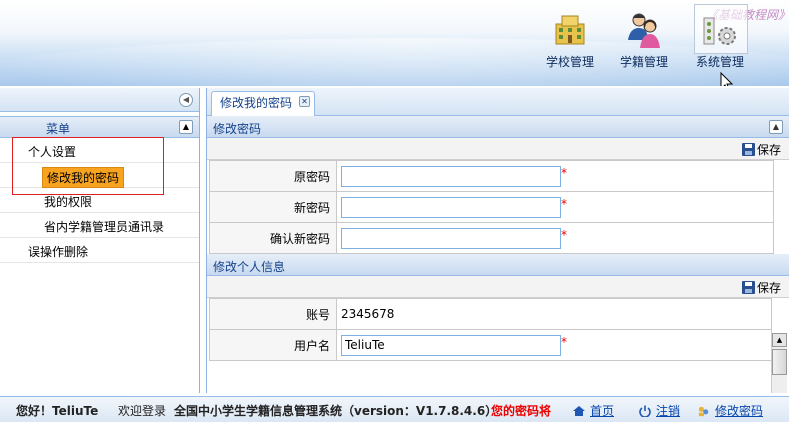 Image resolution: width=789 pixels, height=422 pixels. Describe the element at coordinates (104, 227) in the screenshot. I see `sidebar-item-label: 省内学籍管理员通讯录` at that location.